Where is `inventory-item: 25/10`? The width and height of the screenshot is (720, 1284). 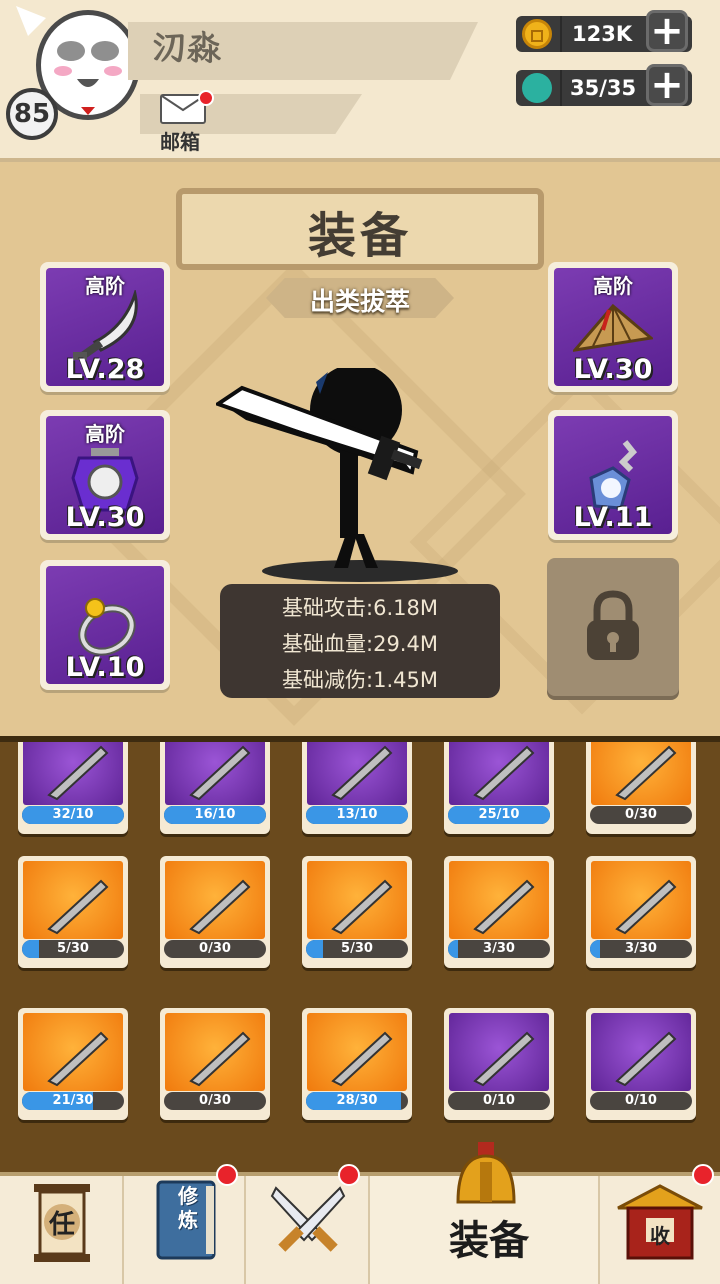
inventory-item: 25/10 is located at coordinates (499, 788).